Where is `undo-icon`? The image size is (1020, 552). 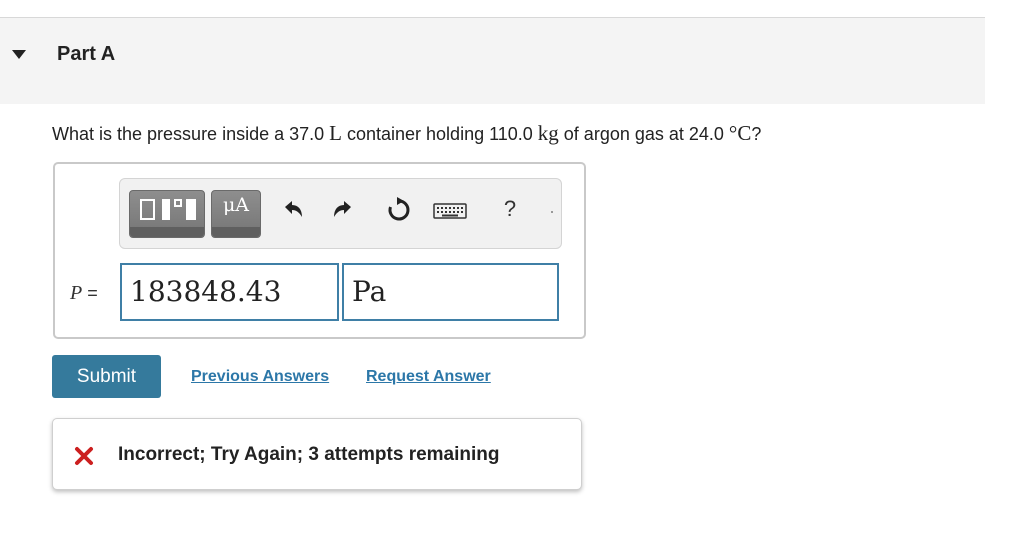
undo-icon is located at coordinates (291, 210).